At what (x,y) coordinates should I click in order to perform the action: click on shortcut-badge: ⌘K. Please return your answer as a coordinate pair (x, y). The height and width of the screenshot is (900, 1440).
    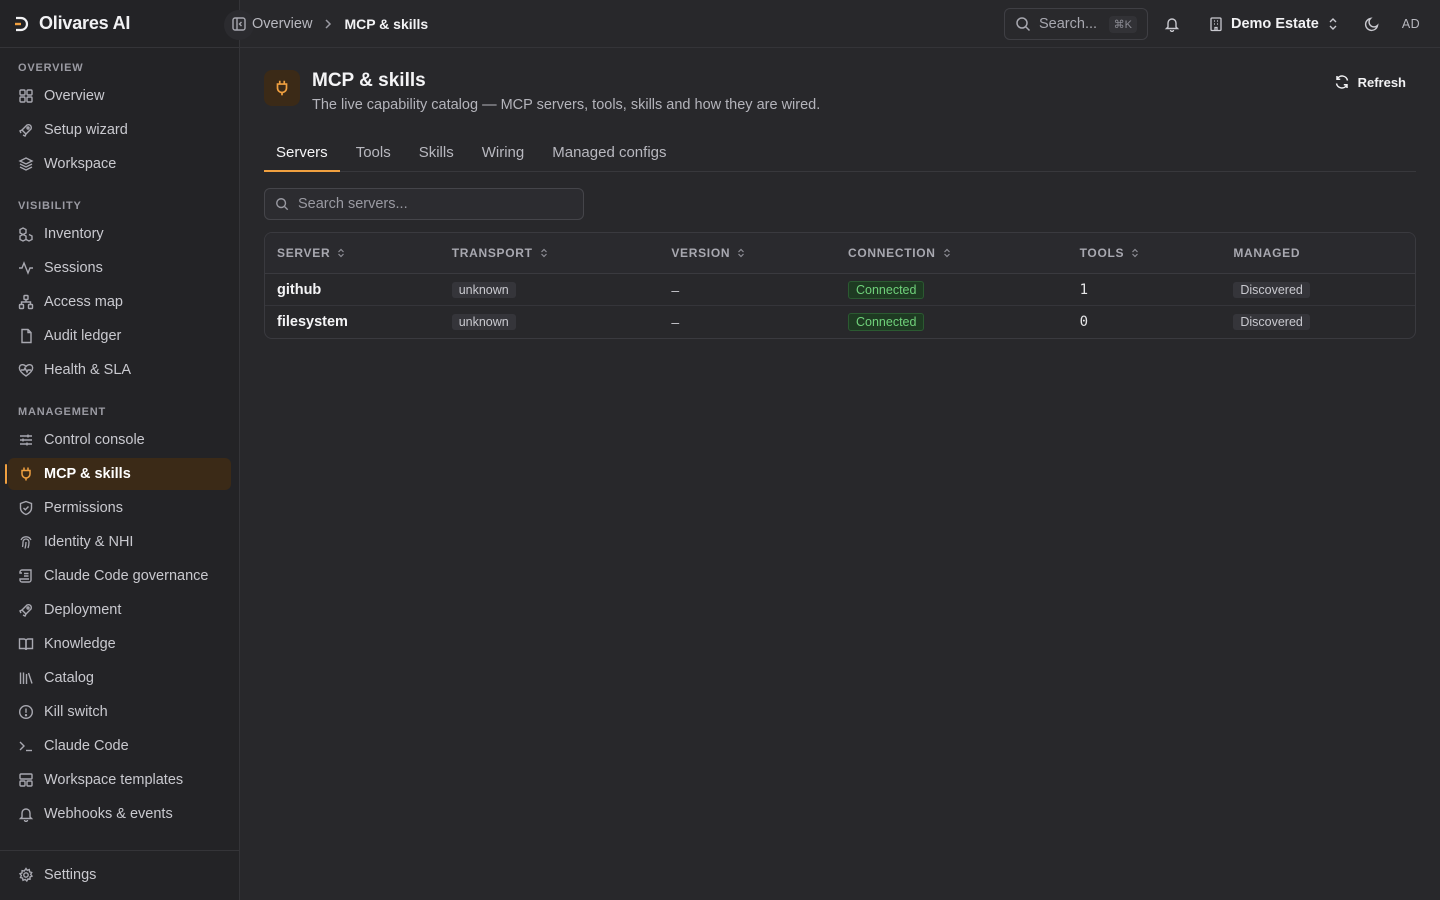
    Looking at the image, I should click on (1122, 24).